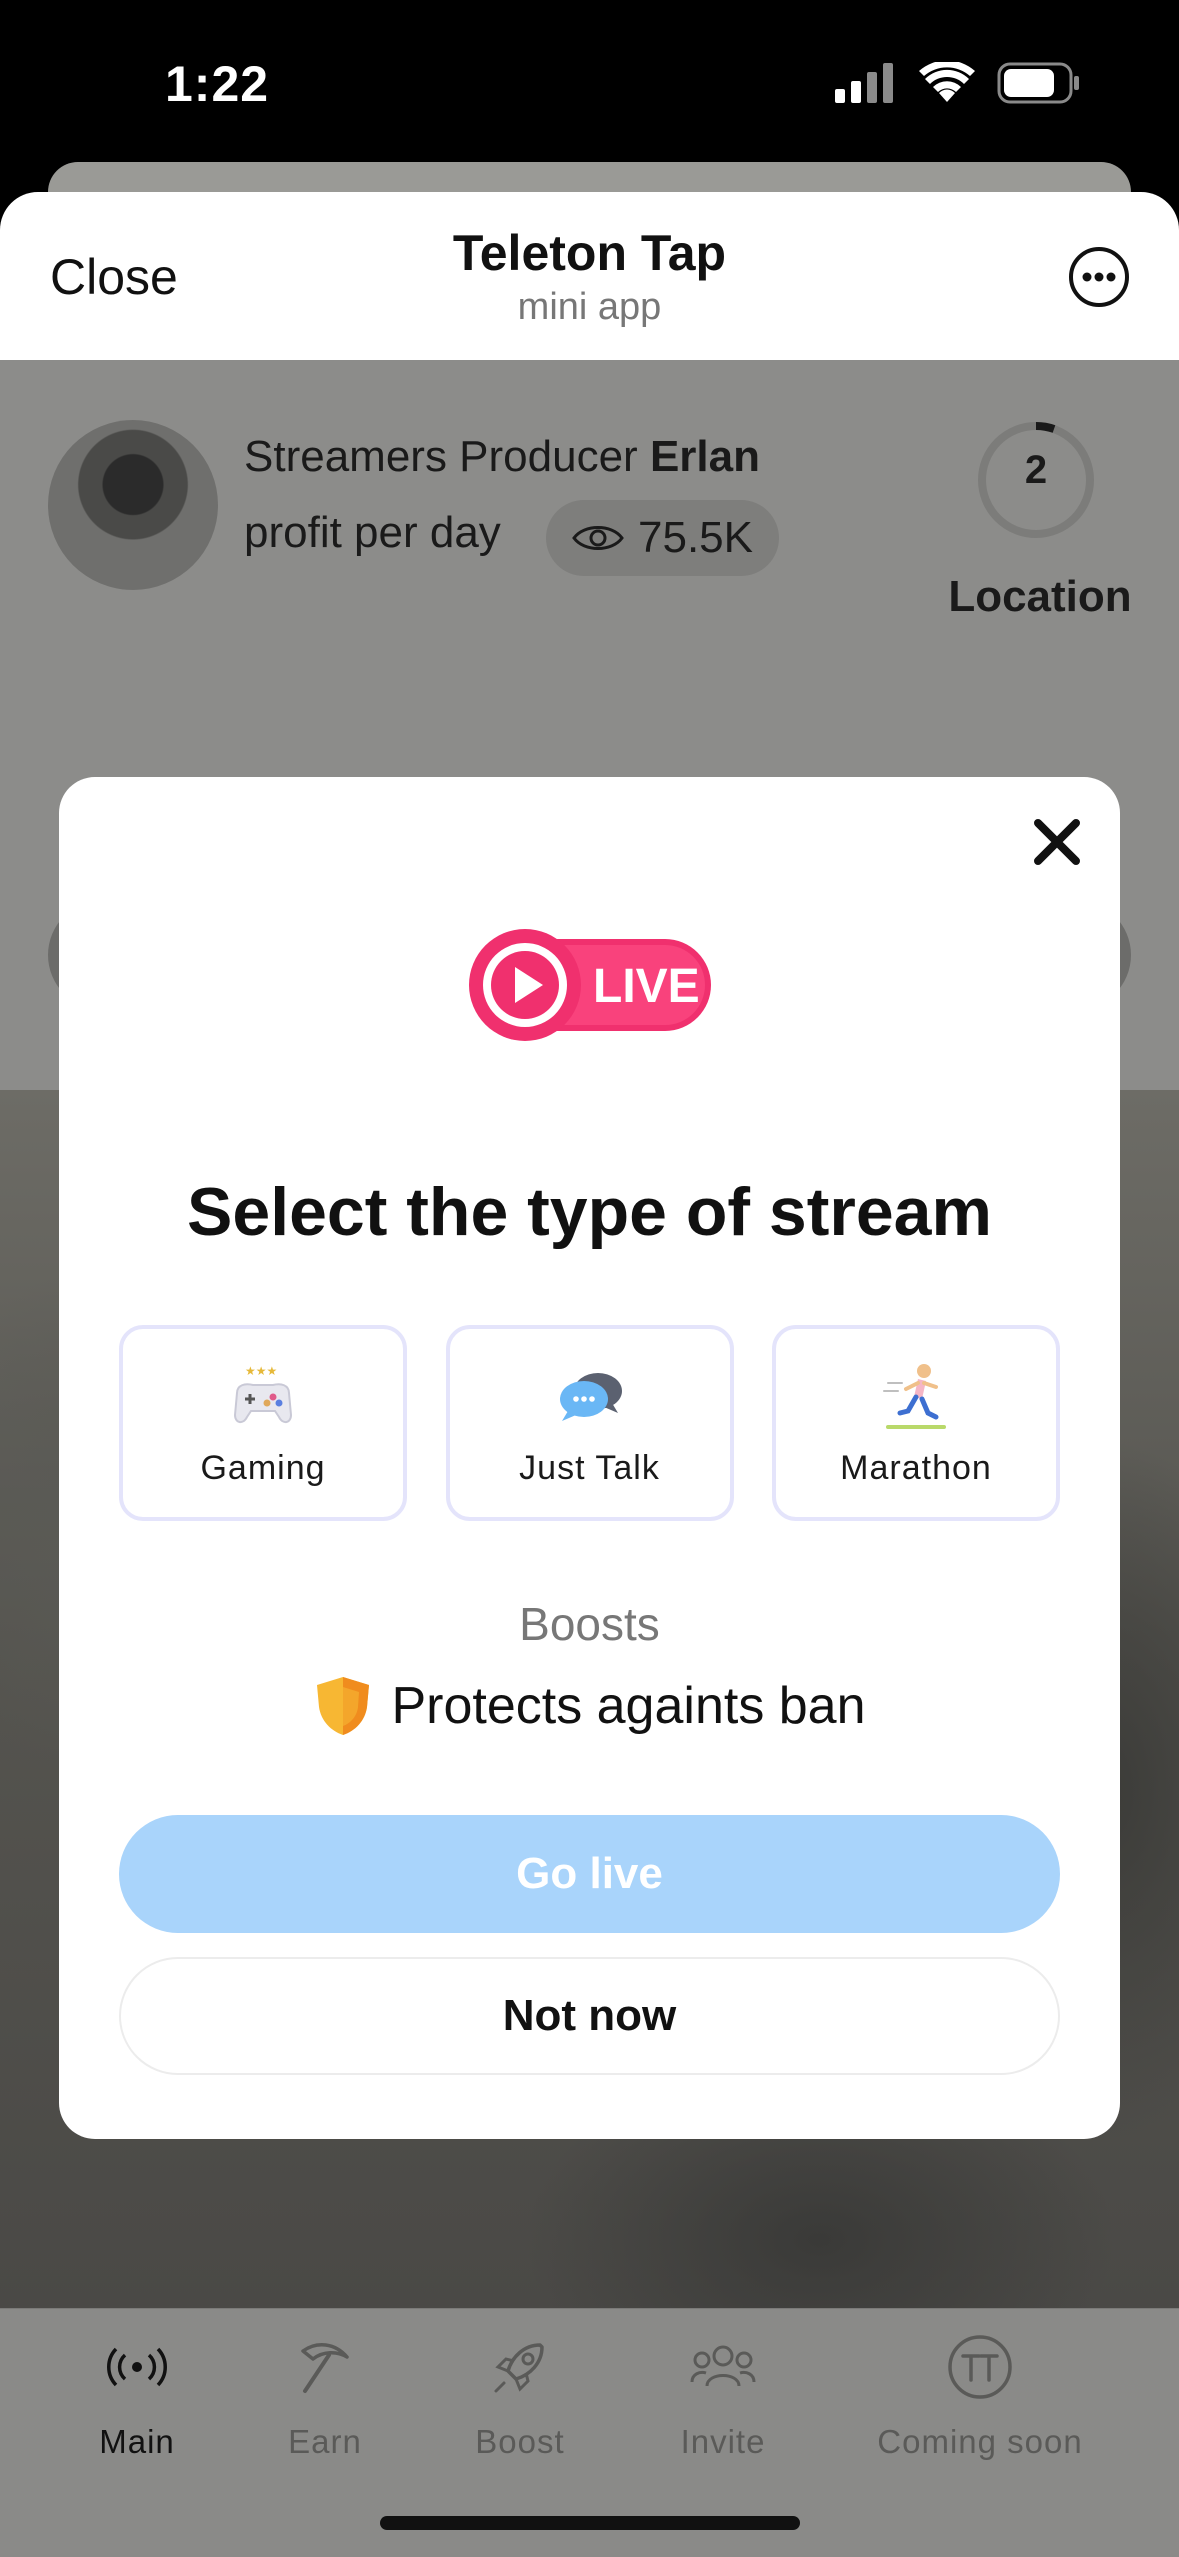 The image size is (1179, 2557). What do you see at coordinates (1040, 596) in the screenshot?
I see `location-label: Location` at bounding box center [1040, 596].